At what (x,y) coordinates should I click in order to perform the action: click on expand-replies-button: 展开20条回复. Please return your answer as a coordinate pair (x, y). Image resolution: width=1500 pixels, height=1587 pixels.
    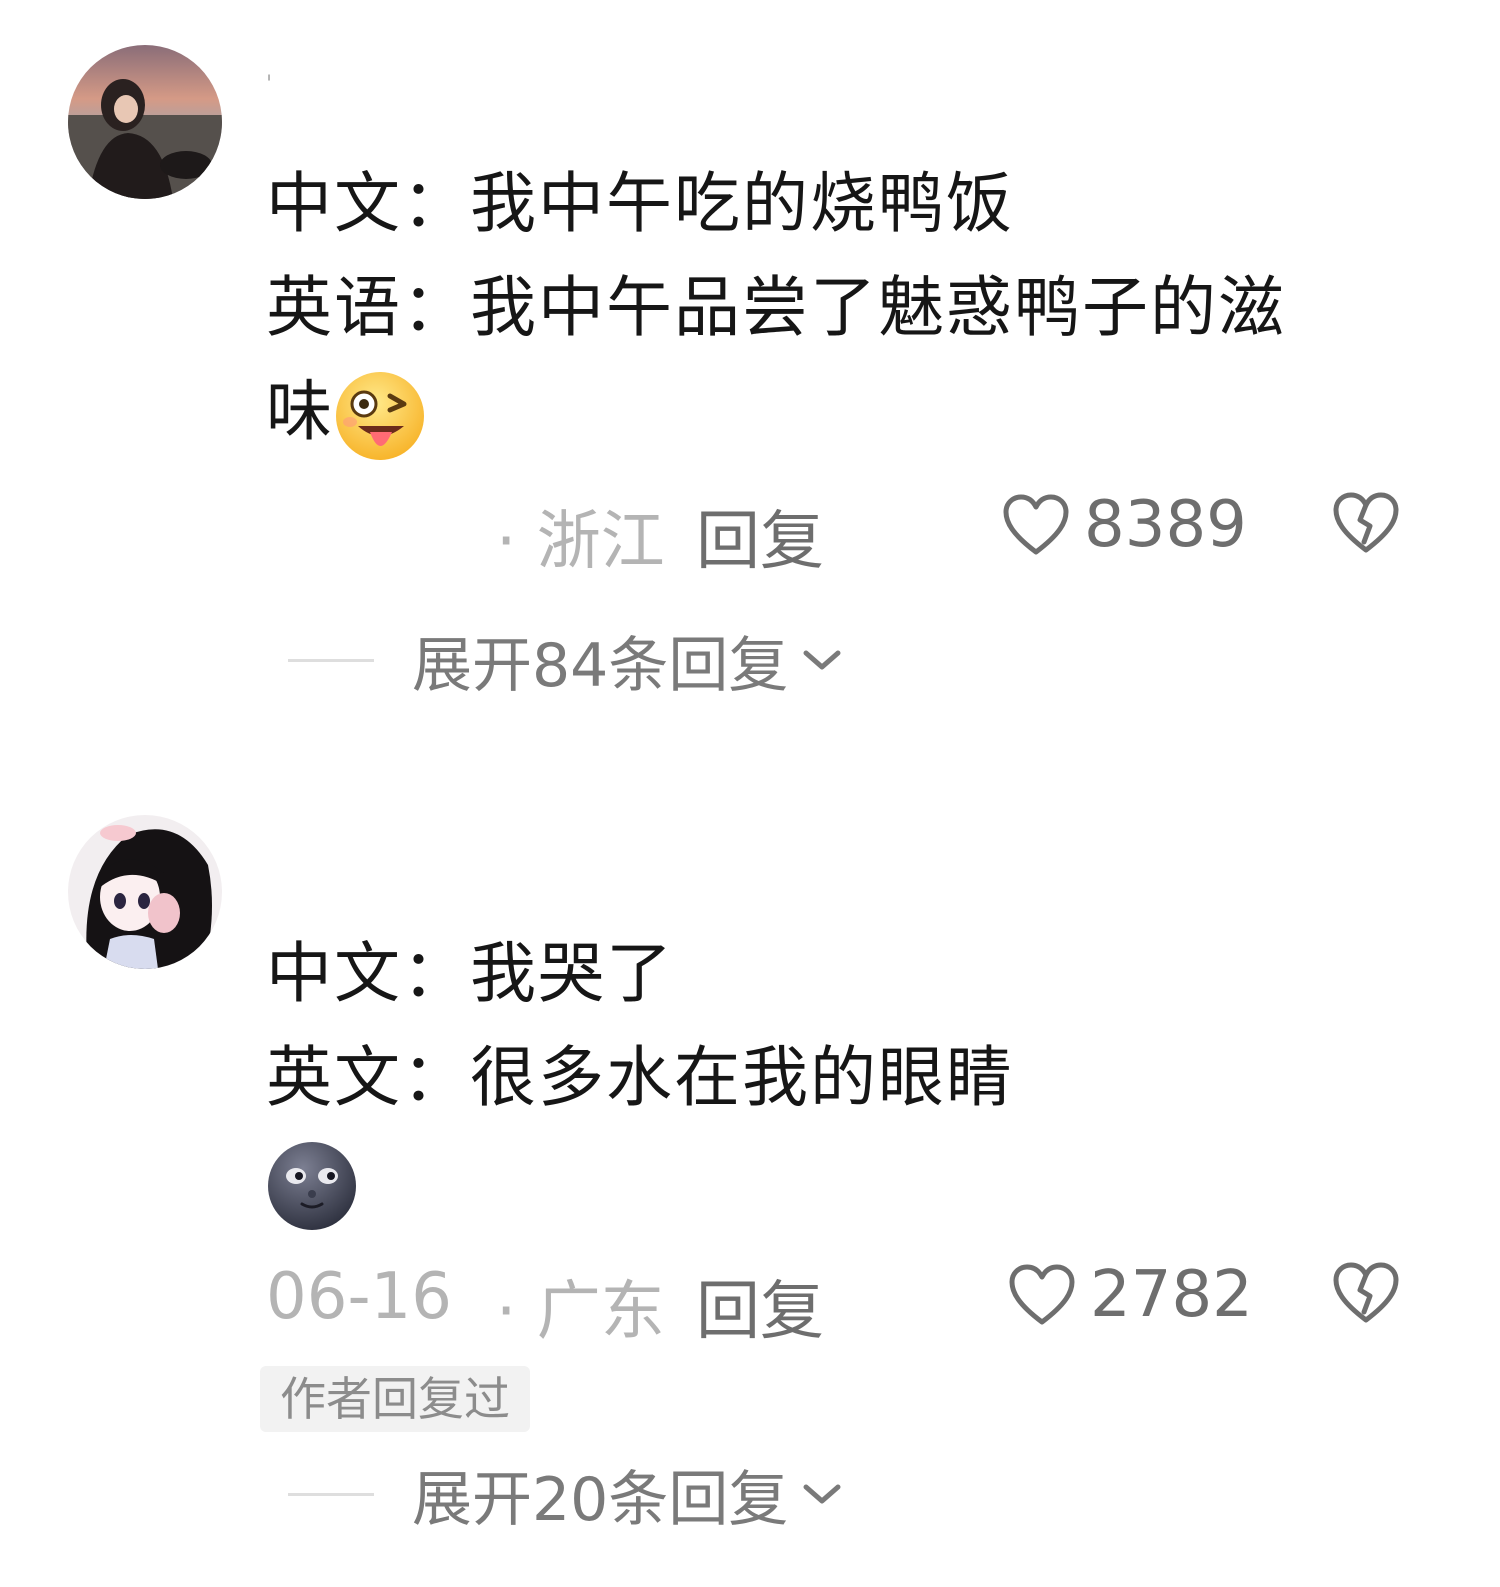
    Looking at the image, I should click on (566, 1494).